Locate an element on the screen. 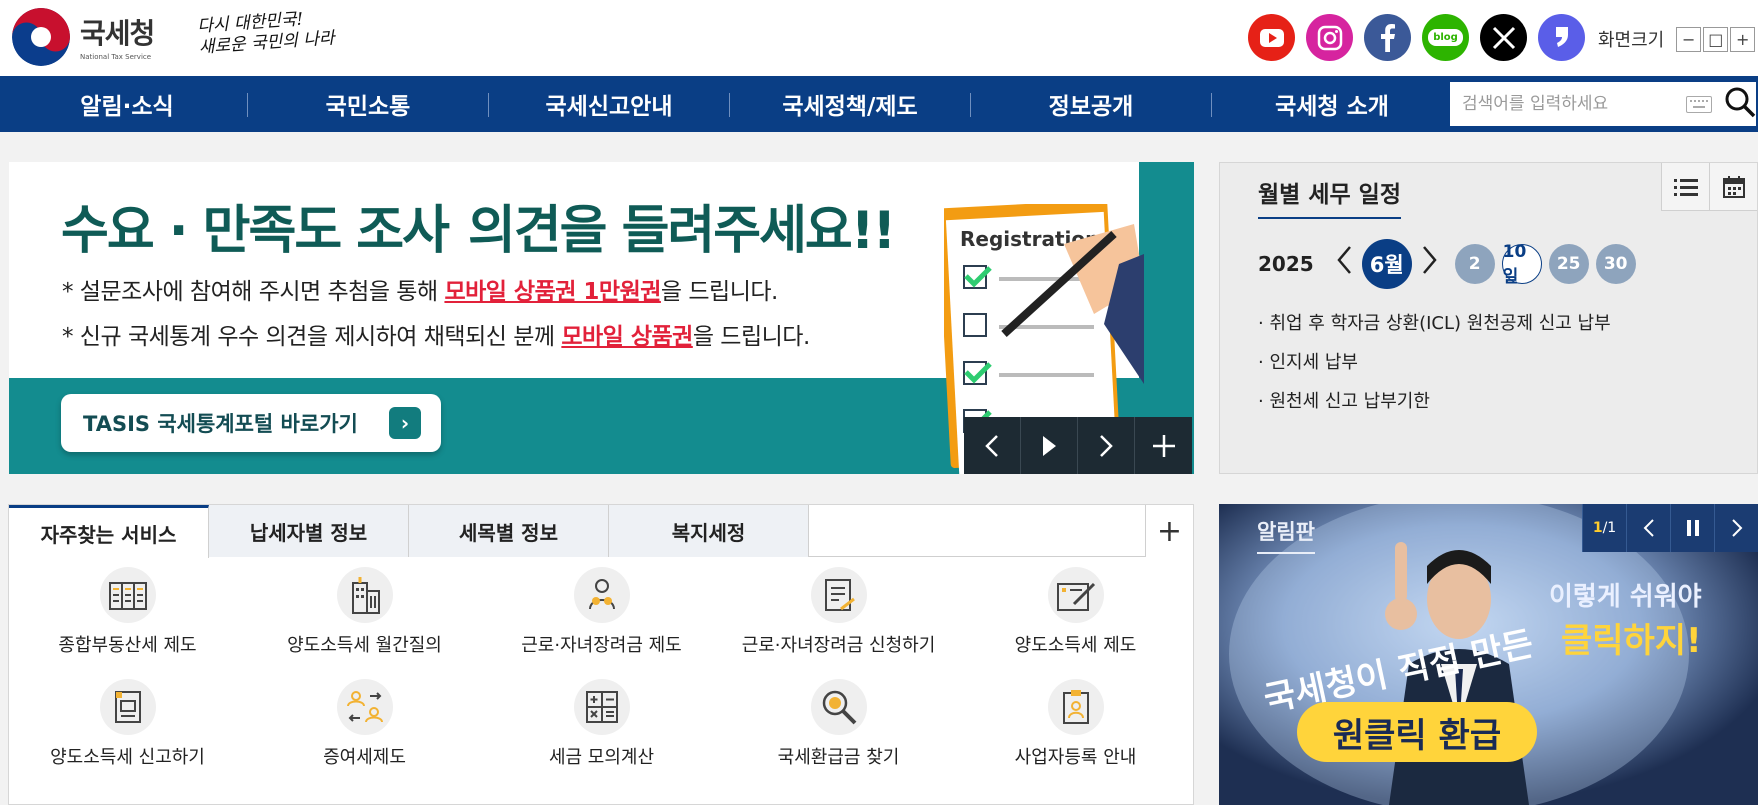  tasis-portal-button: TASIS 국세통계포털 바로가기 › is located at coordinates (251, 423).